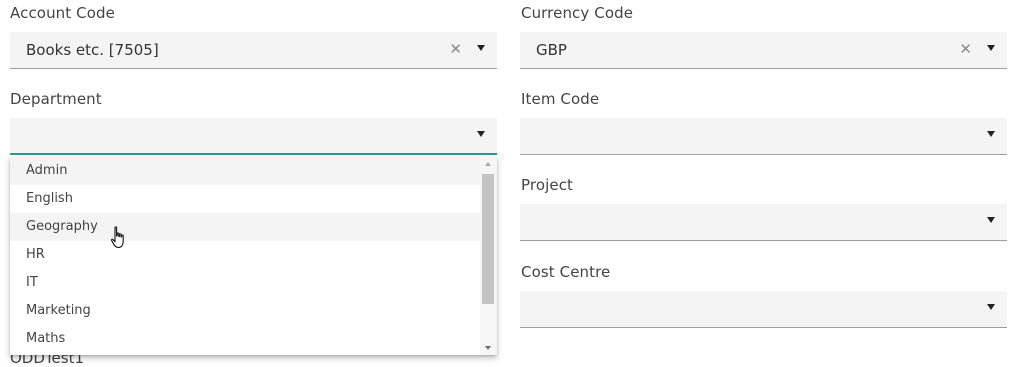  Describe the element at coordinates (481, 134) in the screenshot. I see `department-caret-down-icon` at that location.